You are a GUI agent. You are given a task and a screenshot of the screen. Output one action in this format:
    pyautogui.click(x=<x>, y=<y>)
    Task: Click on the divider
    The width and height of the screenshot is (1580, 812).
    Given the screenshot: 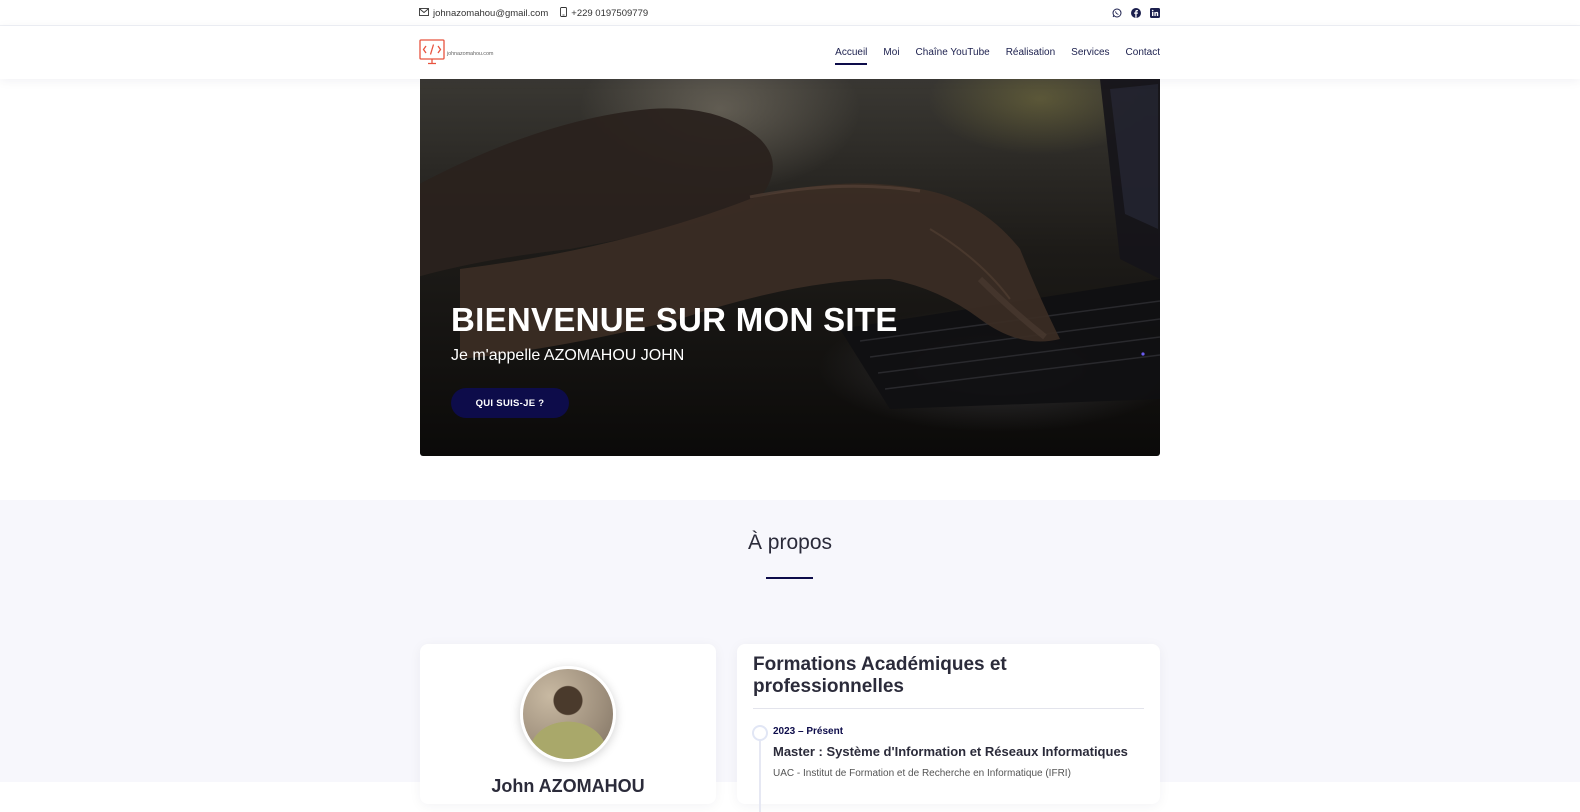 What is the action you would take?
    pyautogui.click(x=948, y=708)
    